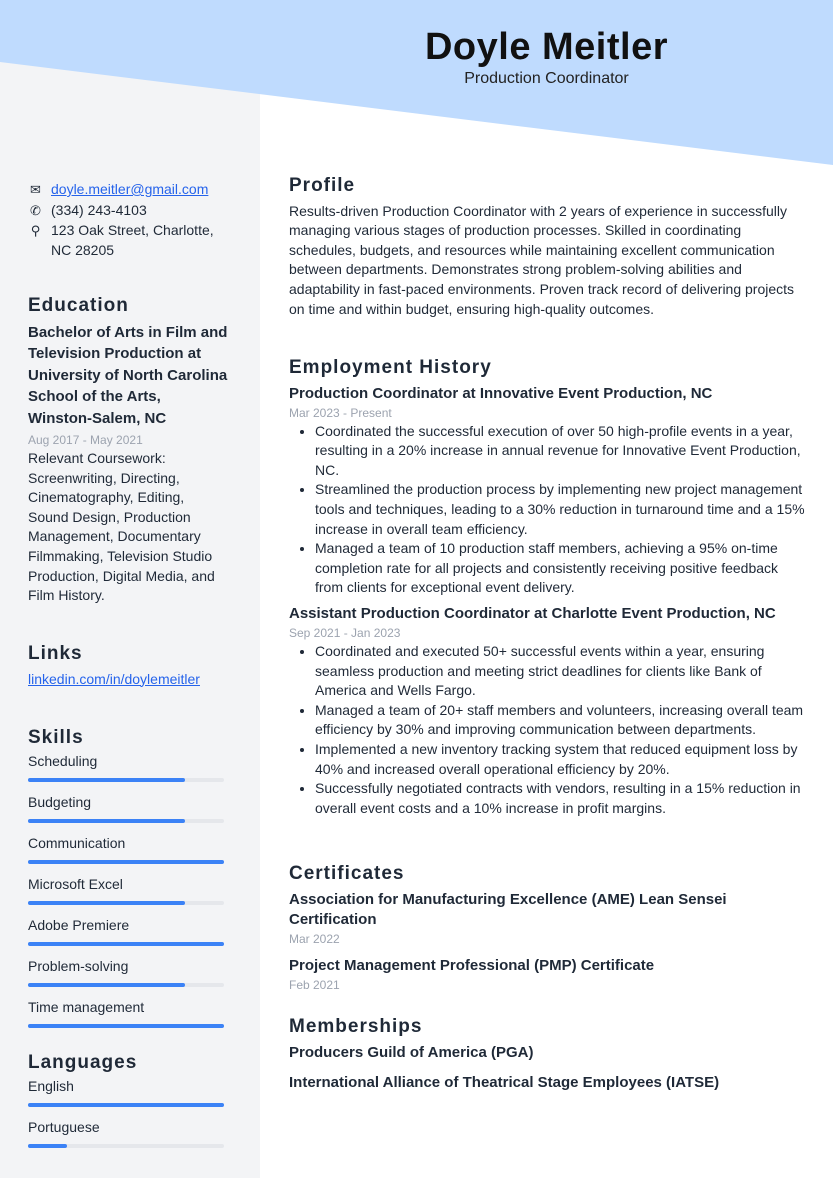  Describe the element at coordinates (78, 305) in the screenshot. I see `education-heading: Education` at that location.